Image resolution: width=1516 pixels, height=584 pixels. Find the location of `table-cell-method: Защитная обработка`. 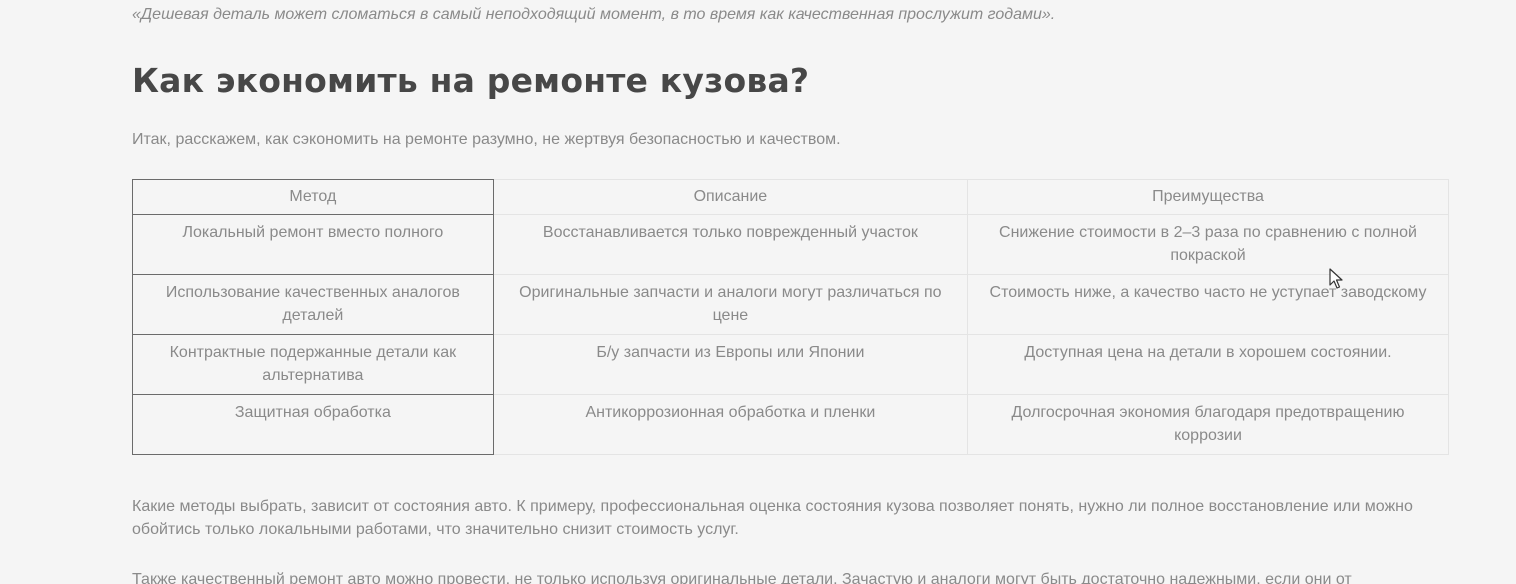

table-cell-method: Защитная обработка is located at coordinates (313, 424).